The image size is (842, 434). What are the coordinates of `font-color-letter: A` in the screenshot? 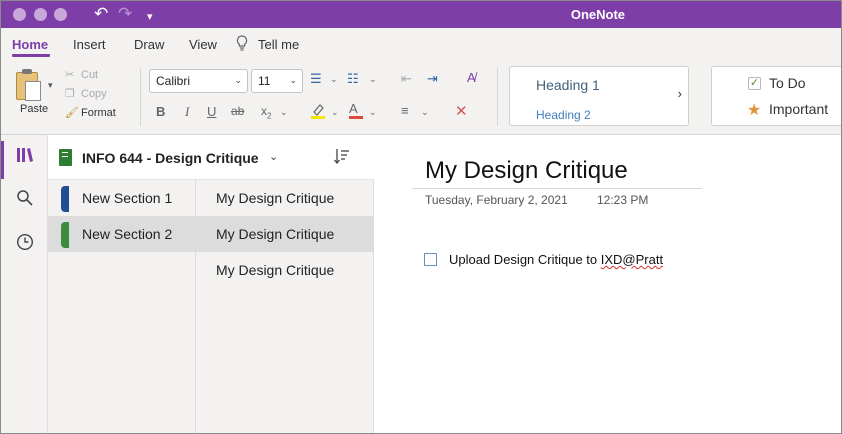 It's located at (353, 108).